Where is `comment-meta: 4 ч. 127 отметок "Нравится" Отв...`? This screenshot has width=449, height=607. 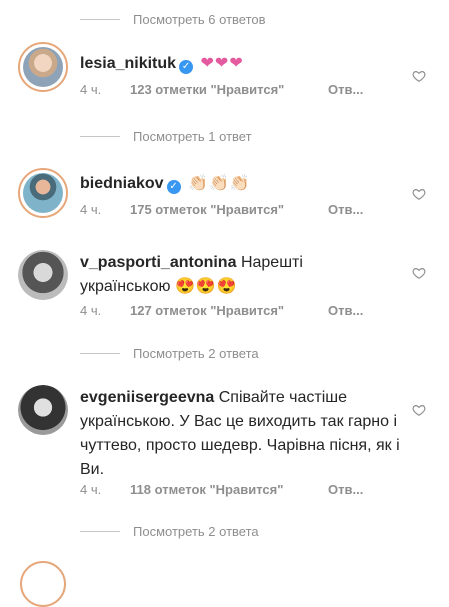
comment-meta: 4 ч. 127 отметок "Нравится" Отв... is located at coordinates (221, 310).